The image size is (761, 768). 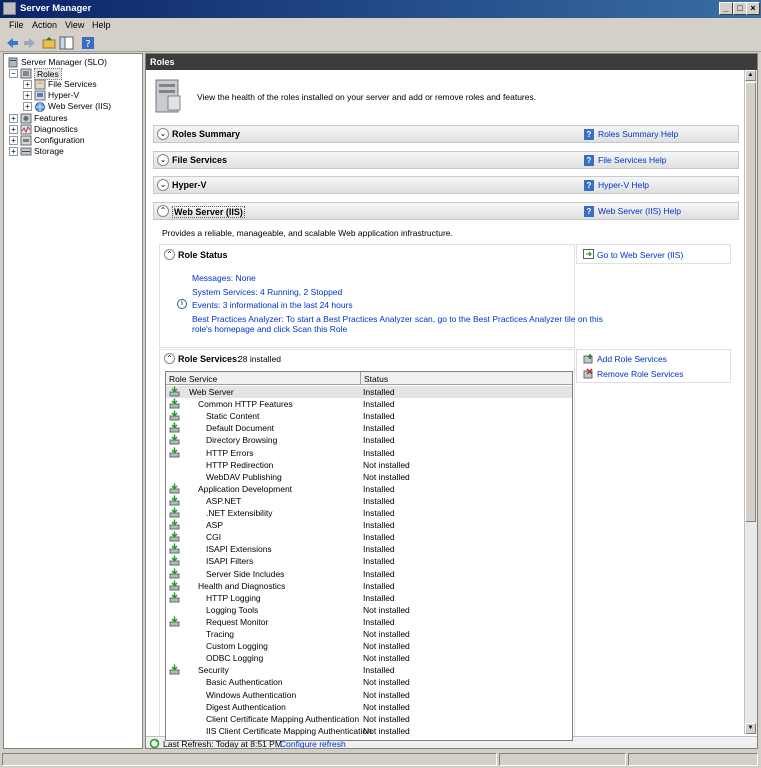 What do you see at coordinates (632, 359) in the screenshot?
I see `add-role-services-link: Add Role Services` at bounding box center [632, 359].